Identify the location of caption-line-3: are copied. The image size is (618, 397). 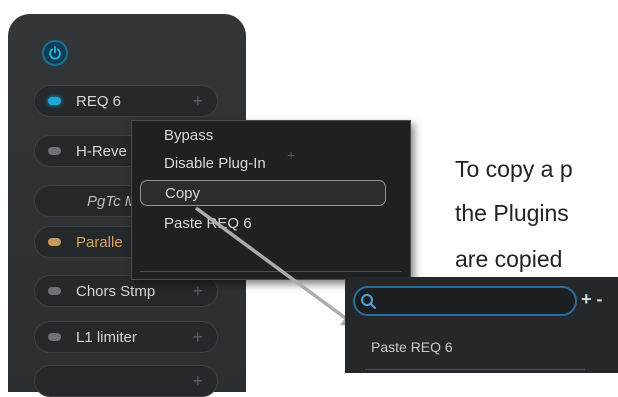
(509, 259).